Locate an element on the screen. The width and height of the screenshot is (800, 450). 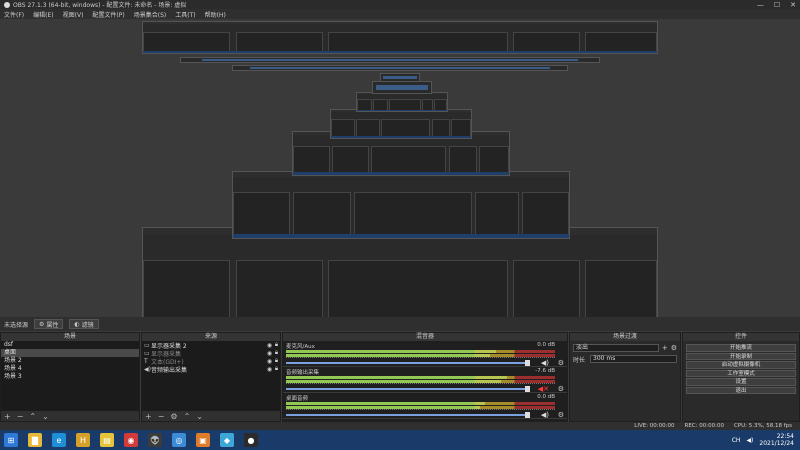
start-recording-button: 开始录制 is located at coordinates (741, 356).